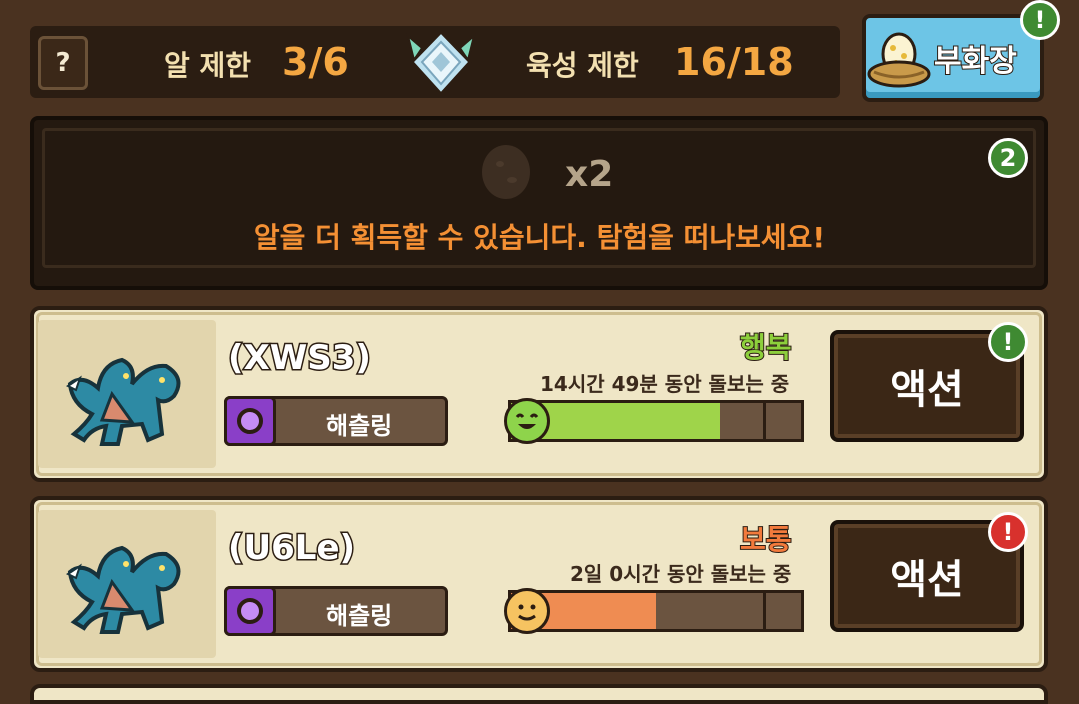  What do you see at coordinates (582, 65) in the screenshot?
I see `raise-limit-label: 육성 제한` at bounding box center [582, 65].